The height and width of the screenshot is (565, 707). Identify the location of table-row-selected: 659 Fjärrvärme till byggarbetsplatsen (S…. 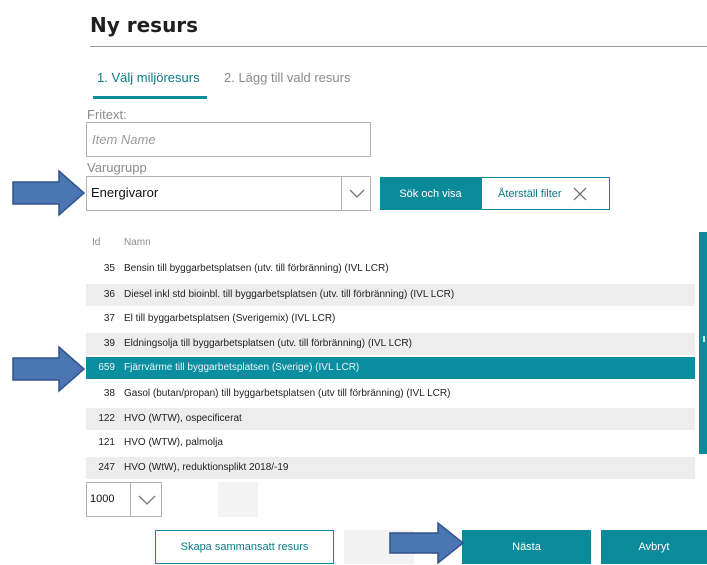
(390, 368).